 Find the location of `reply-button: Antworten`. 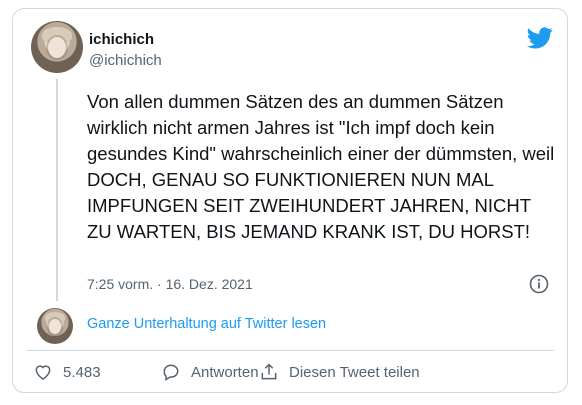

reply-button: Antworten is located at coordinates (210, 372).